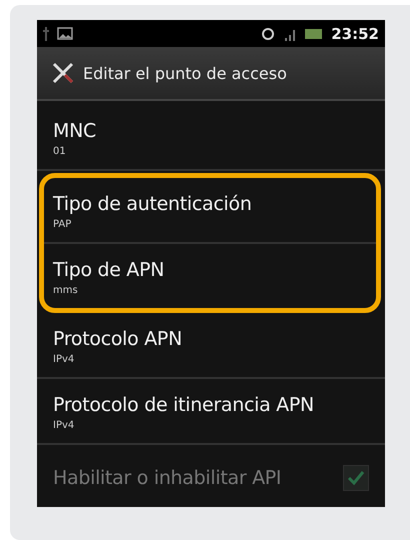 The width and height of the screenshot is (410, 540). Describe the element at coordinates (60, 151) in the screenshot. I see `setting-value: 01` at that location.